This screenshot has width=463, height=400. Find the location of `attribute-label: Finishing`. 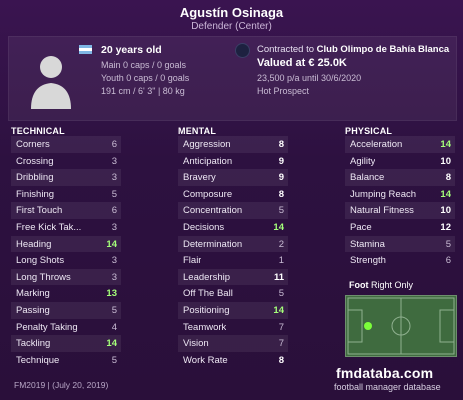

attribute-label: Finishing is located at coordinates (35, 194).